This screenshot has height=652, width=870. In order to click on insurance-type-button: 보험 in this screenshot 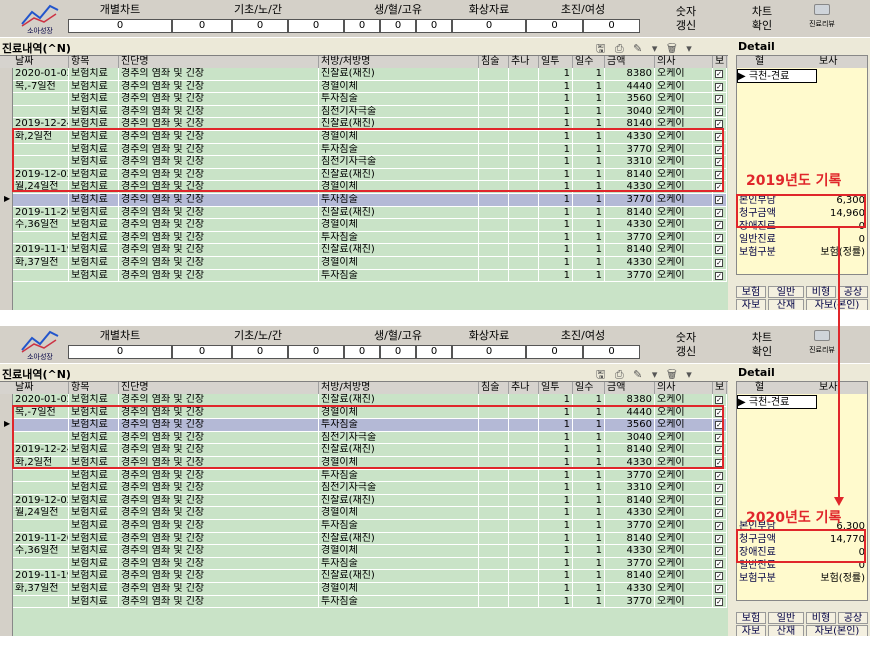, I will do `click(751, 618)`.